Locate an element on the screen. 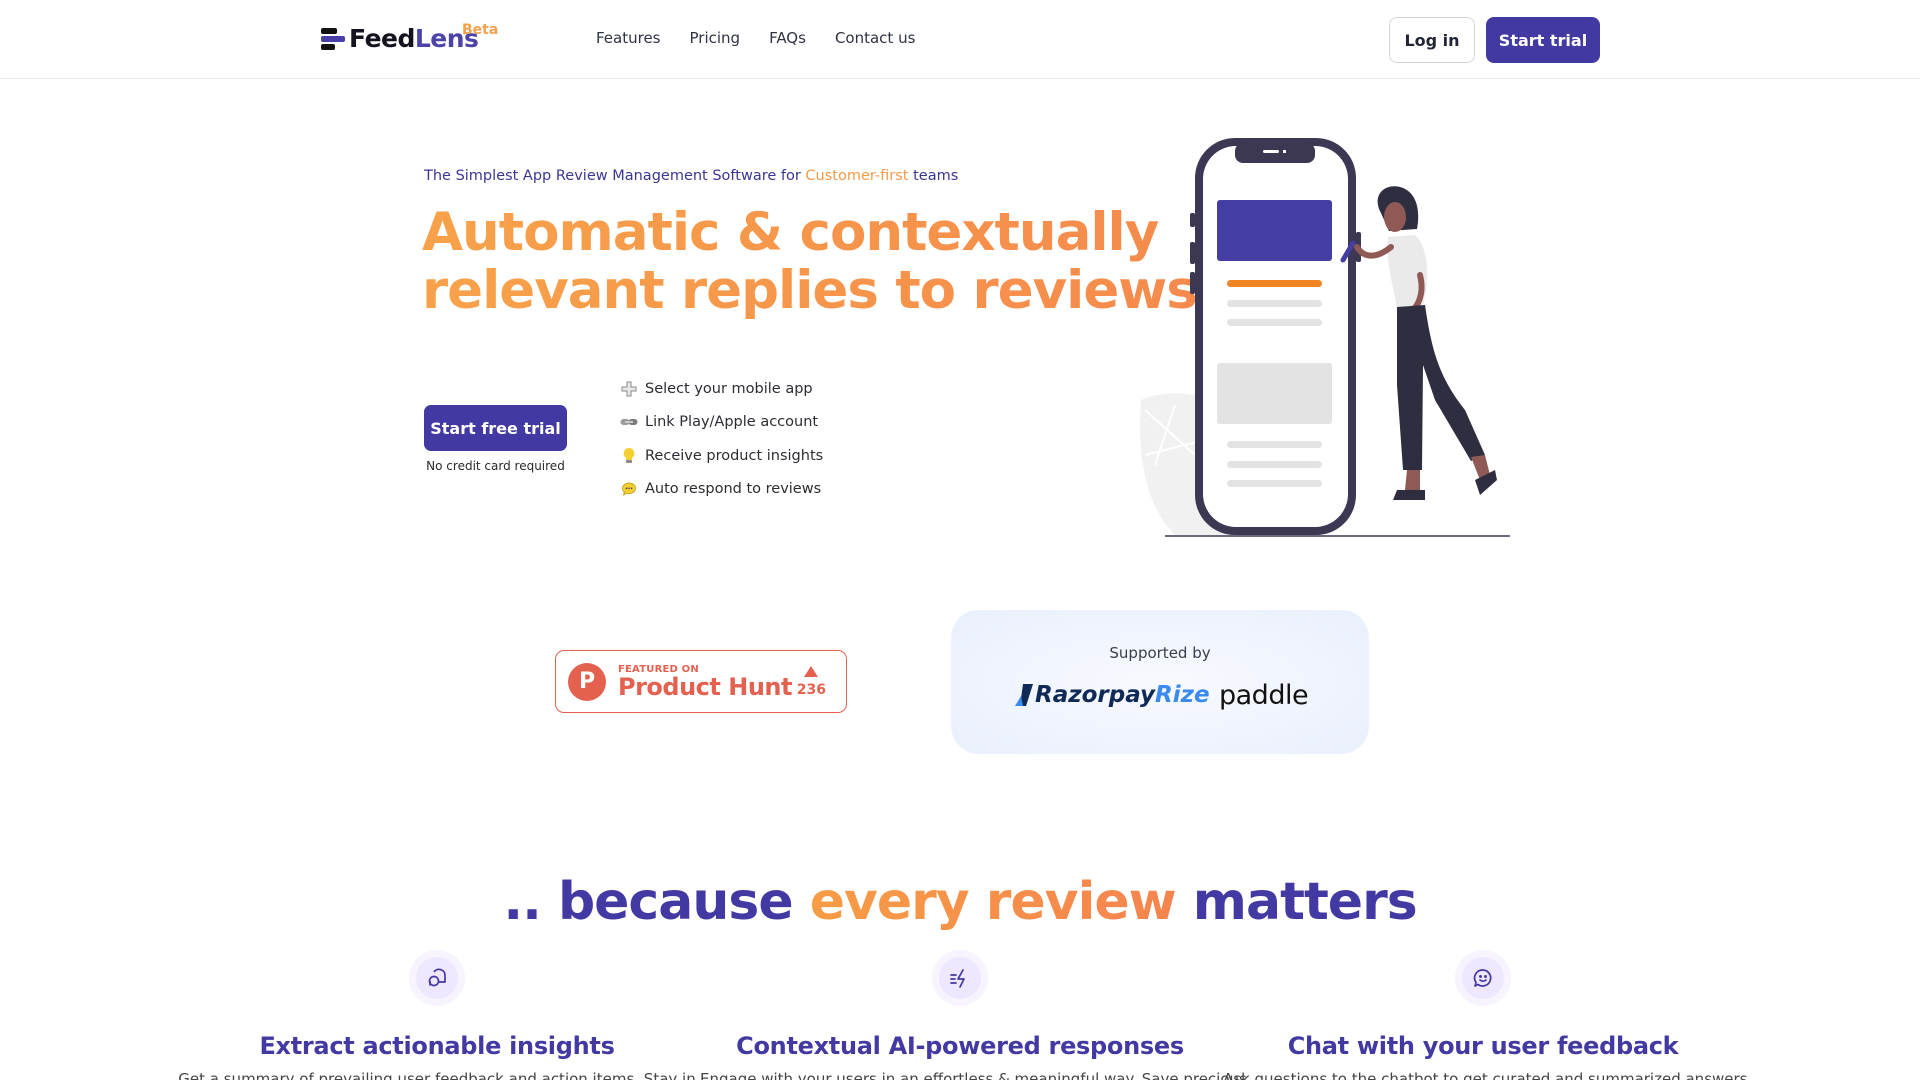 The width and height of the screenshot is (1920, 1080). main-nav: Features Pricing FAQs Contact us is located at coordinates (755, 38).